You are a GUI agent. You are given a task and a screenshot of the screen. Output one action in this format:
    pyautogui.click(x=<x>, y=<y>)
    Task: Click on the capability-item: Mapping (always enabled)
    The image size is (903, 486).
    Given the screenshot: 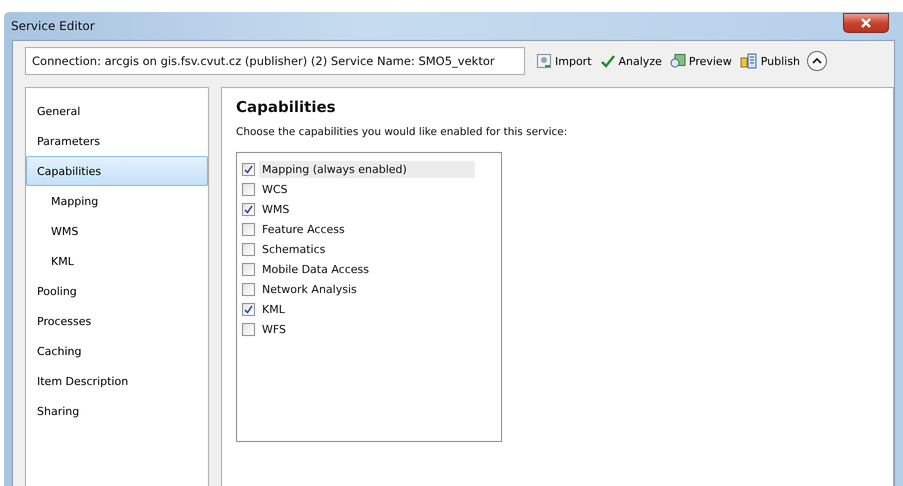 What is the action you would take?
    pyautogui.click(x=367, y=169)
    